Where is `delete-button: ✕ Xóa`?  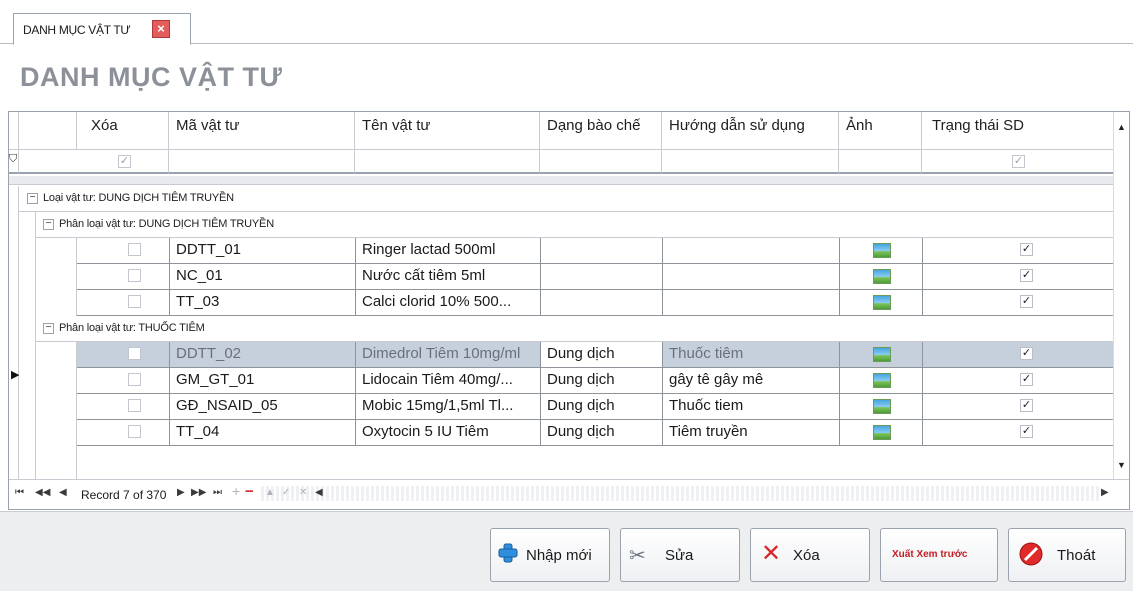
delete-button: ✕ Xóa is located at coordinates (810, 555).